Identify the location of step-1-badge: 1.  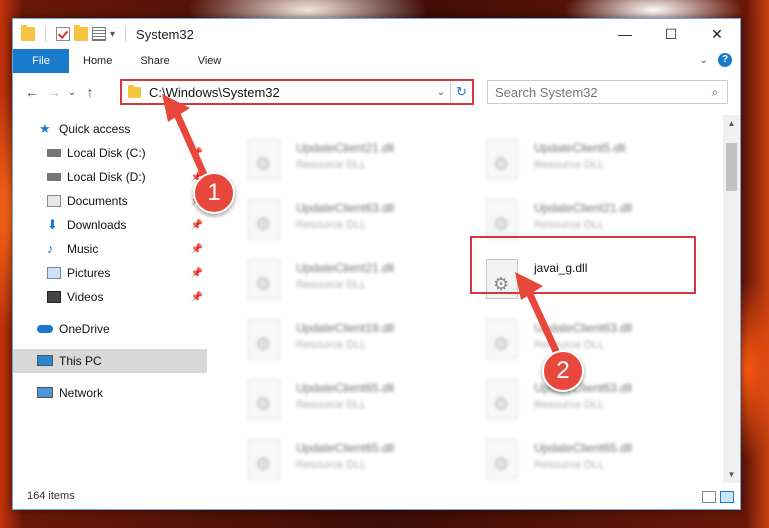
(214, 193).